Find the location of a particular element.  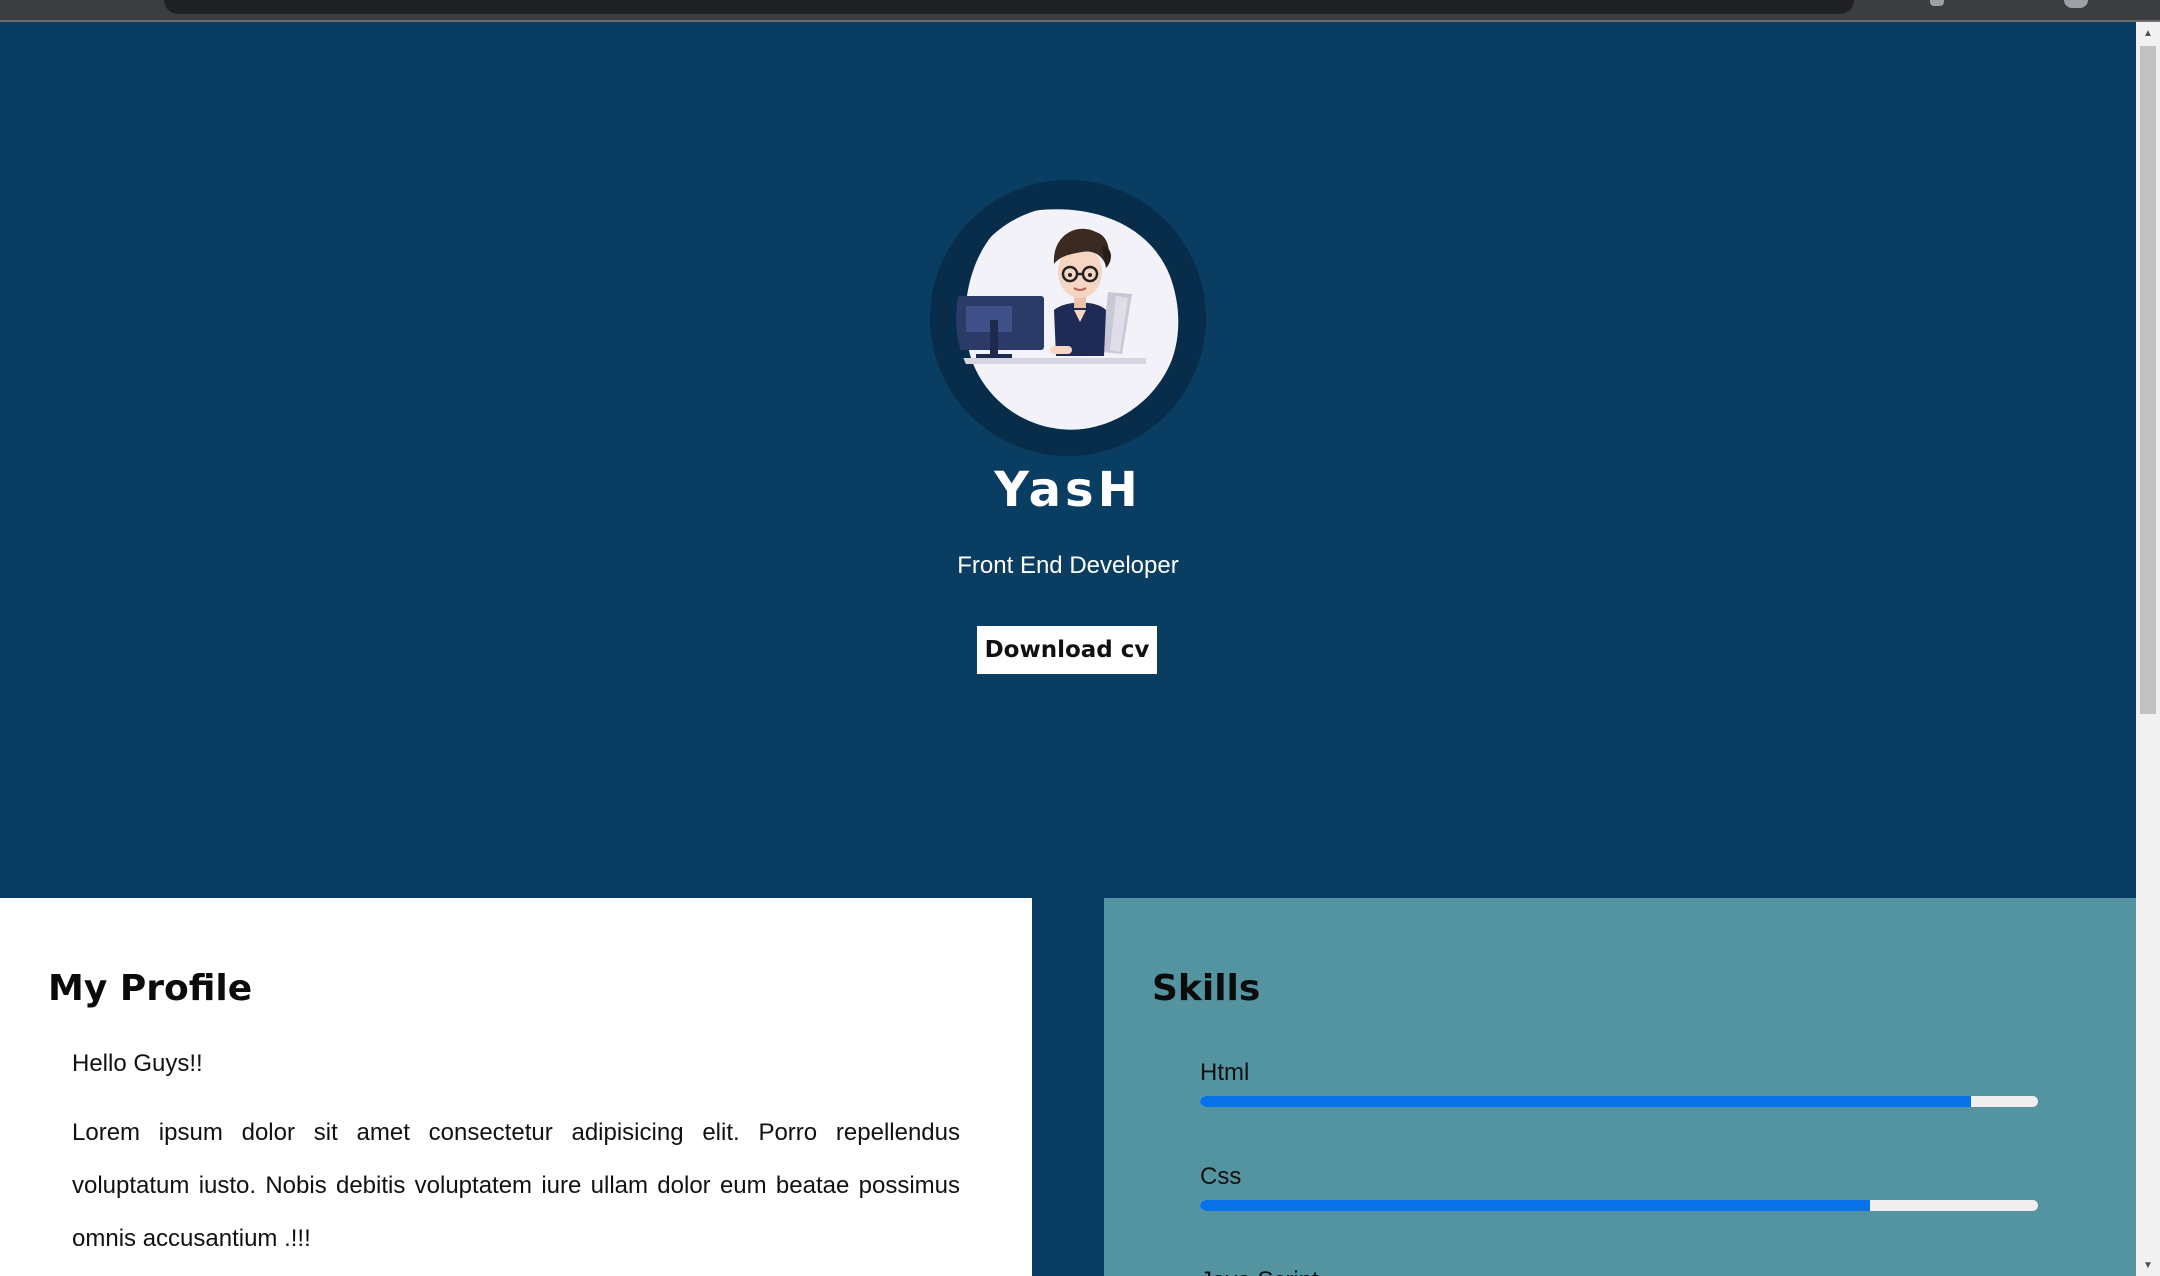

developer-avatar-icon is located at coordinates (1068, 318).